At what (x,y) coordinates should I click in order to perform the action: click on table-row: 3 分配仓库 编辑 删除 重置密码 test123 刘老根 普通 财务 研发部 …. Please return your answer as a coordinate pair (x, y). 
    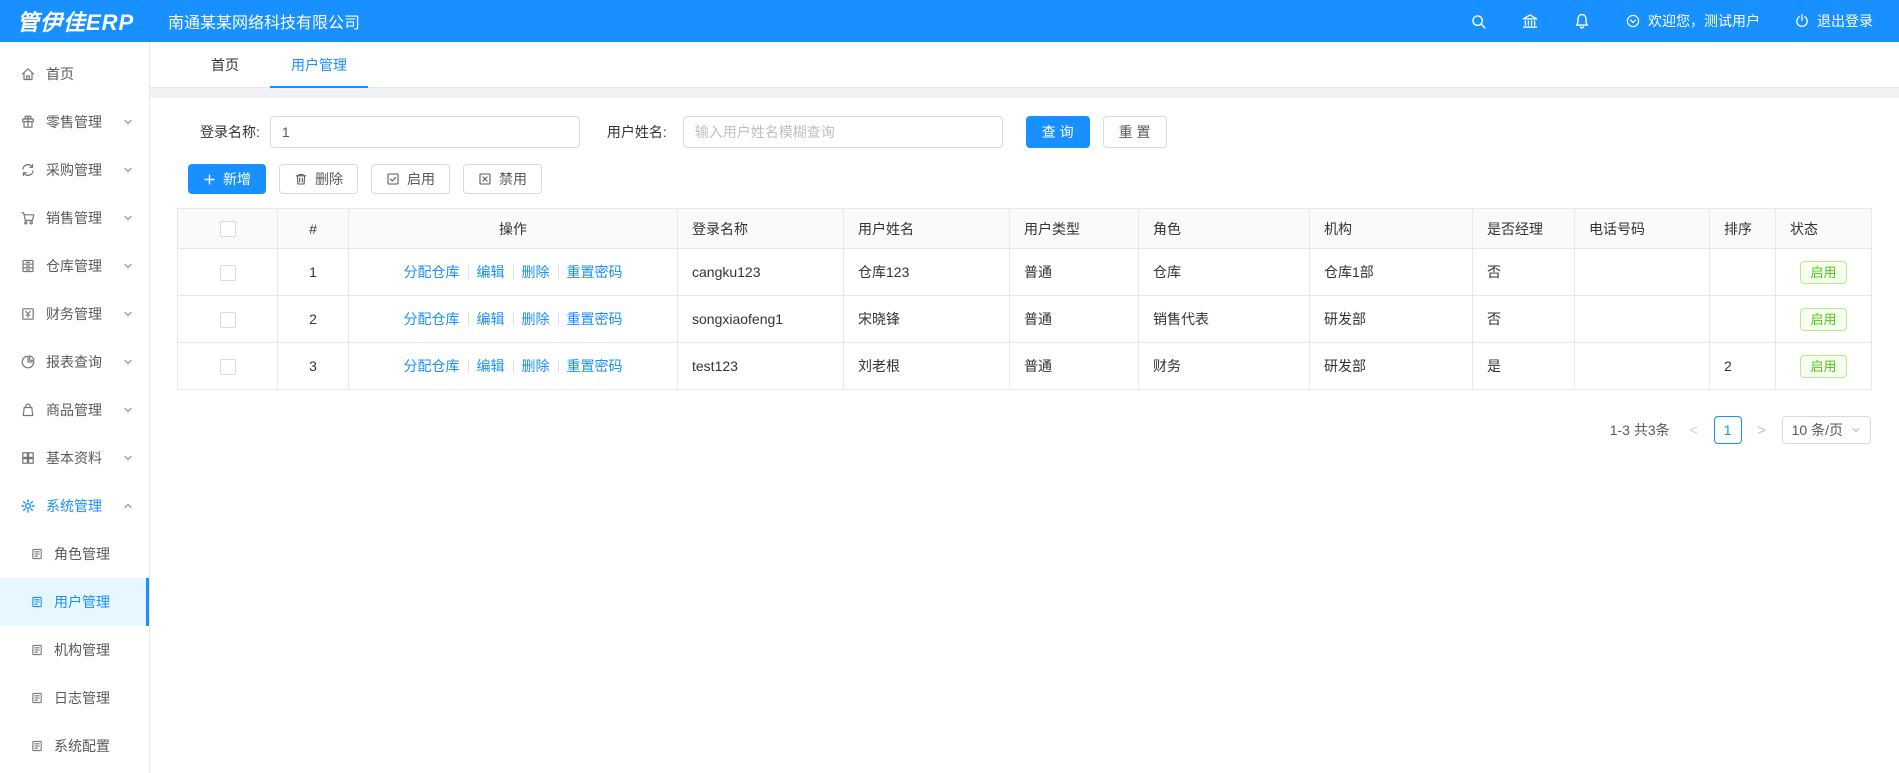
    Looking at the image, I should click on (1024, 366).